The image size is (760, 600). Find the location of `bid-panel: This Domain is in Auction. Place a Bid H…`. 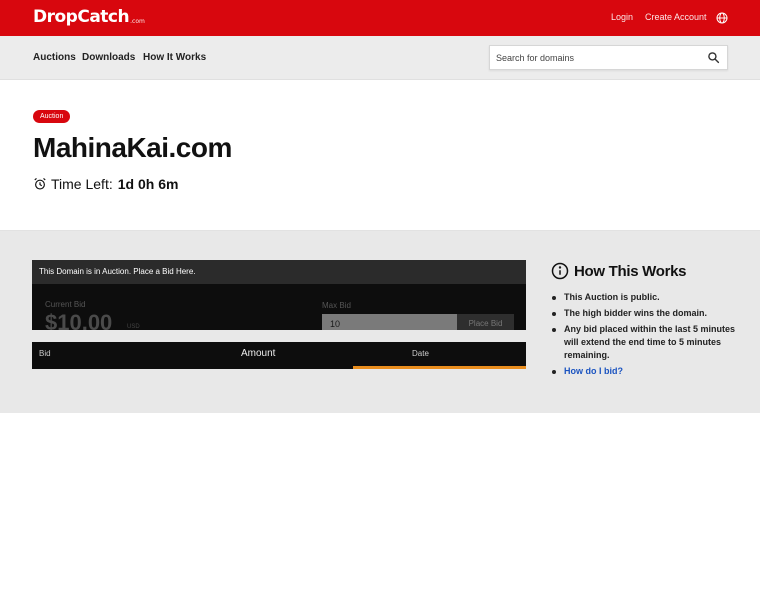

bid-panel: This Domain is in Auction. Place a Bid H… is located at coordinates (279, 295).